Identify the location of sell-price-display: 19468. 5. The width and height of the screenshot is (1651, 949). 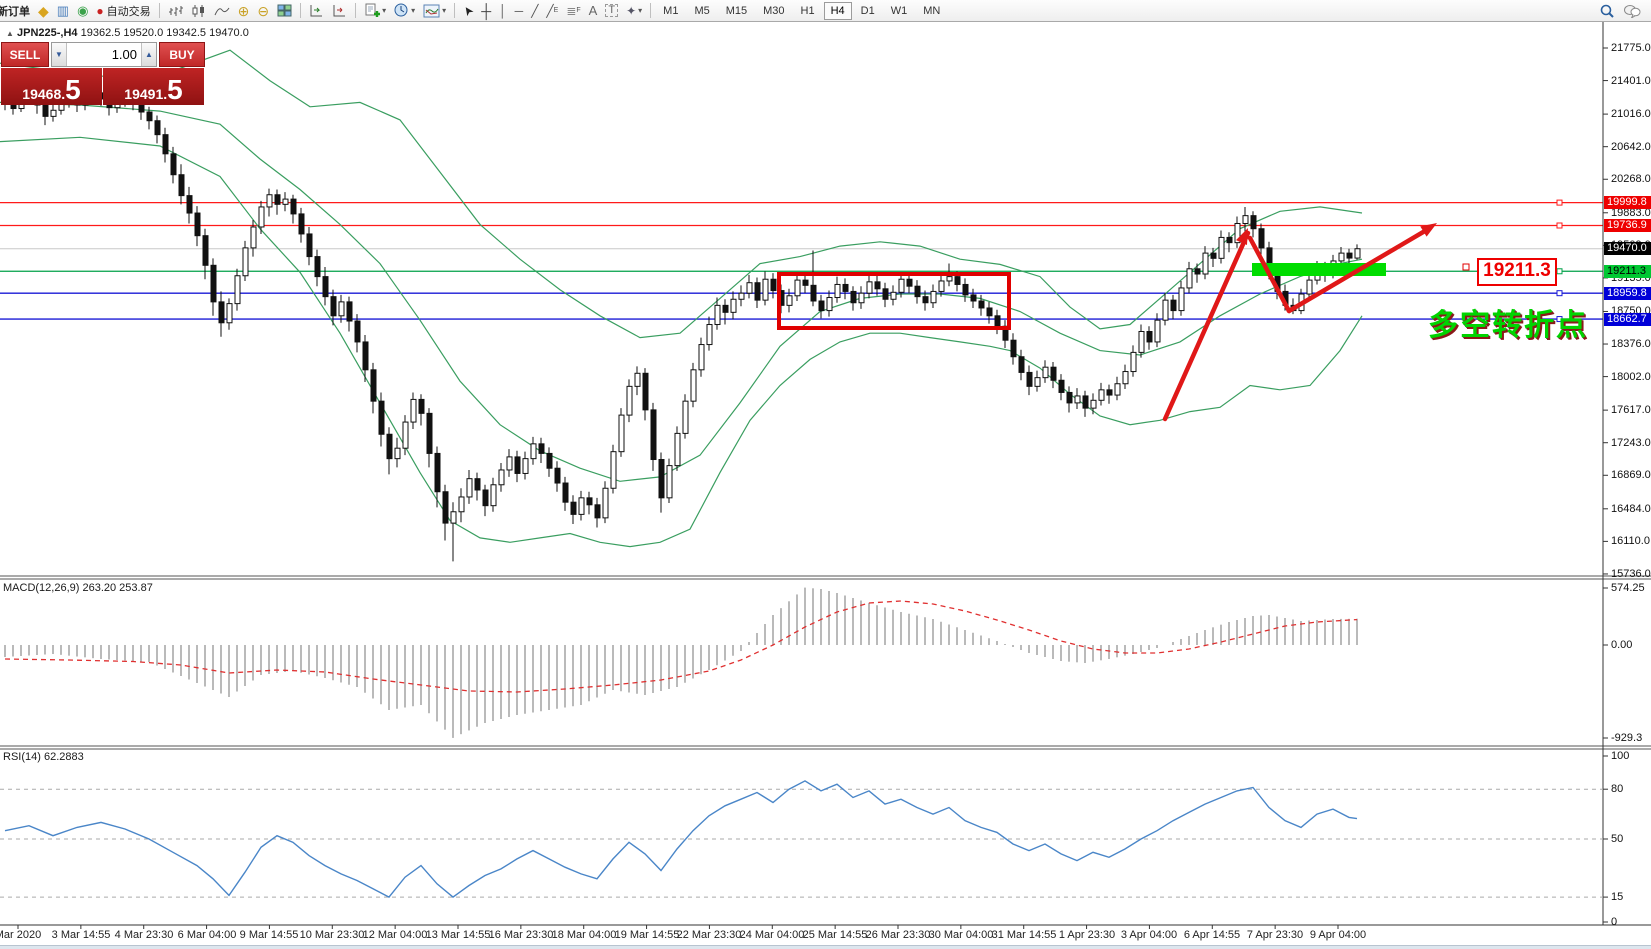
(51, 86).